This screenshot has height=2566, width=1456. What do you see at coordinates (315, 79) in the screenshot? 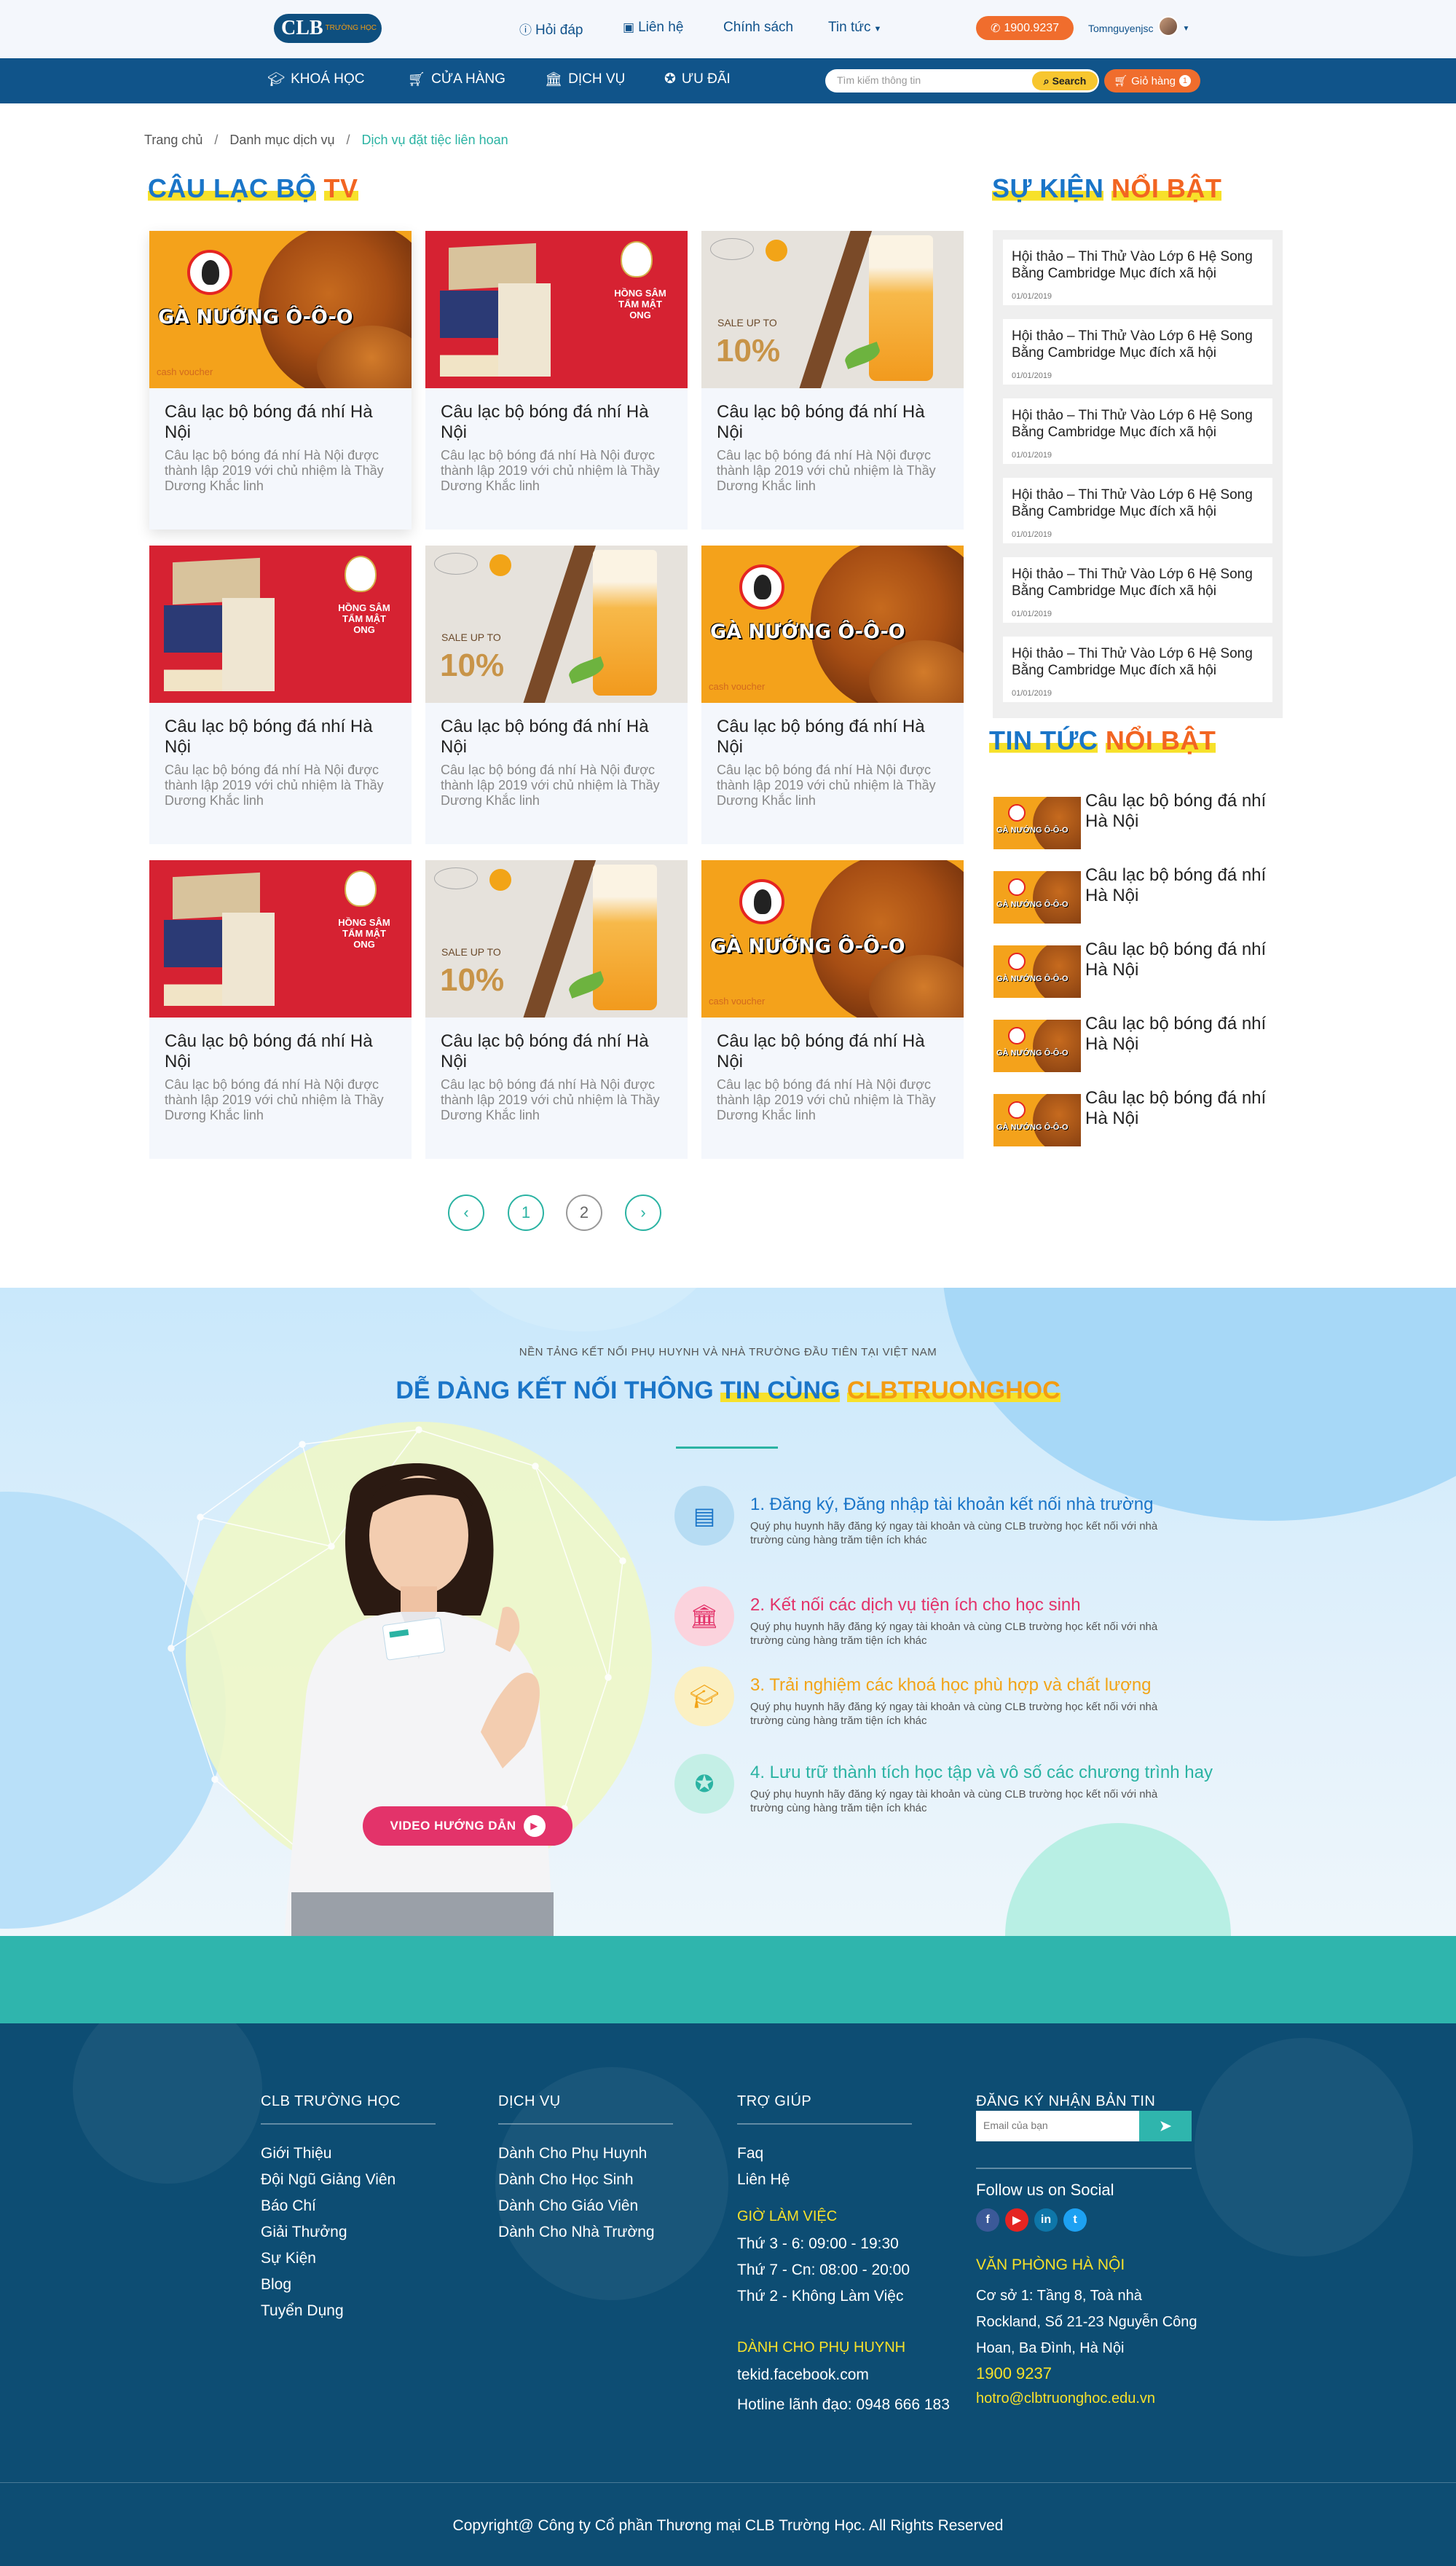
I see `nav-khoa-hoc: 🎓︎ KHOÁ HỌC` at bounding box center [315, 79].